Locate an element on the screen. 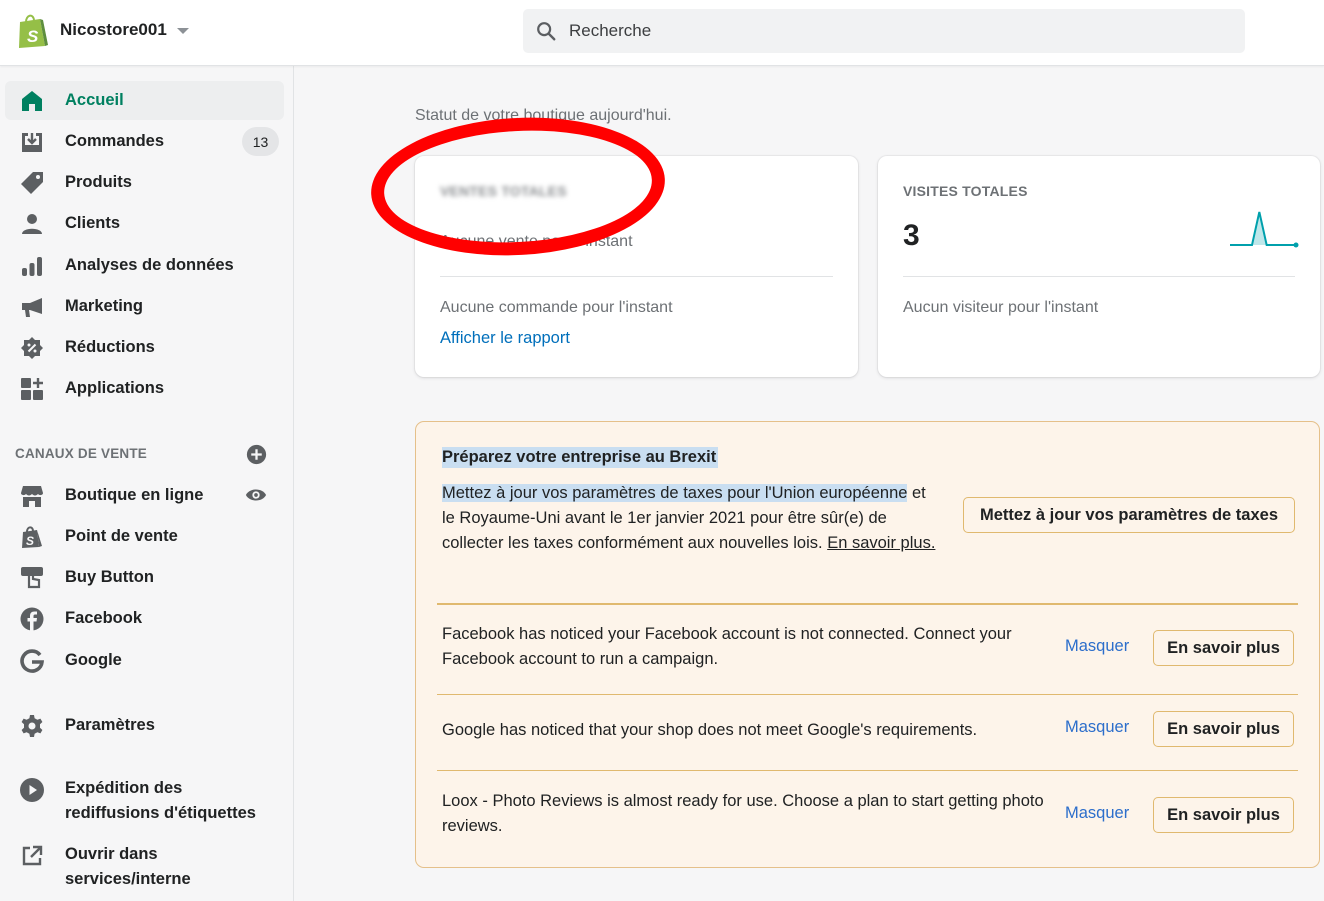 The image size is (1324, 901). chevron-down-icon is located at coordinates (183, 31).